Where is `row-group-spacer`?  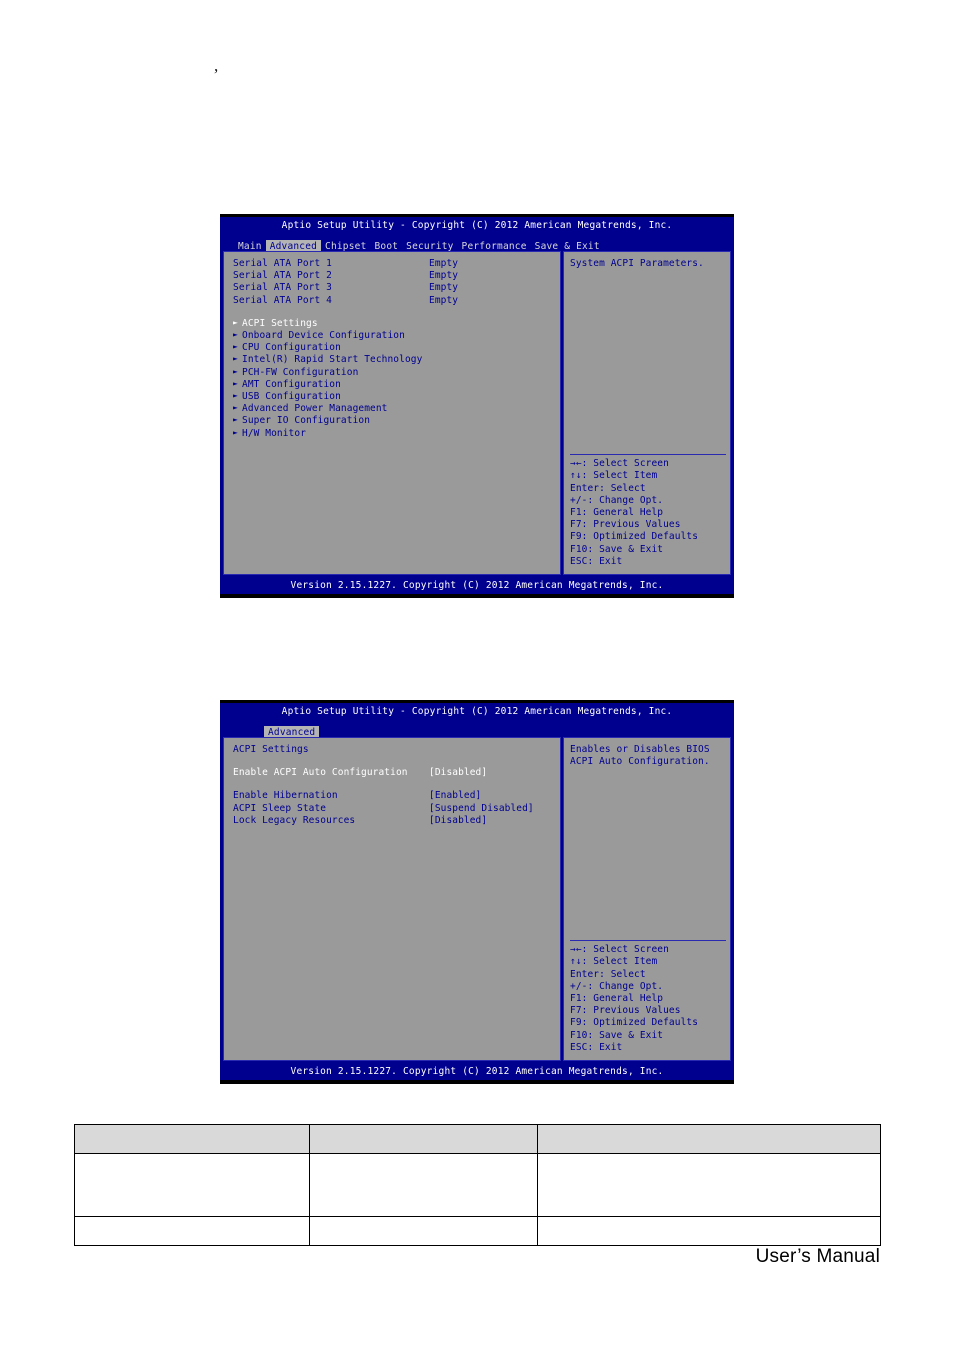
row-group-spacer is located at coordinates (396, 784).